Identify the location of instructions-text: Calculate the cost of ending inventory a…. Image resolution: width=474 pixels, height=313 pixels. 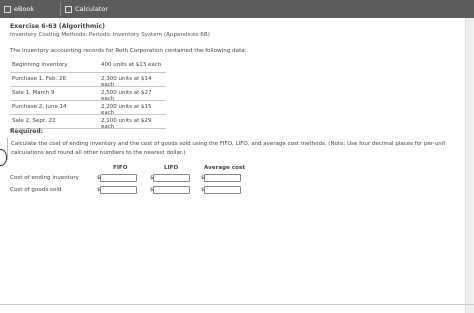
(228, 148).